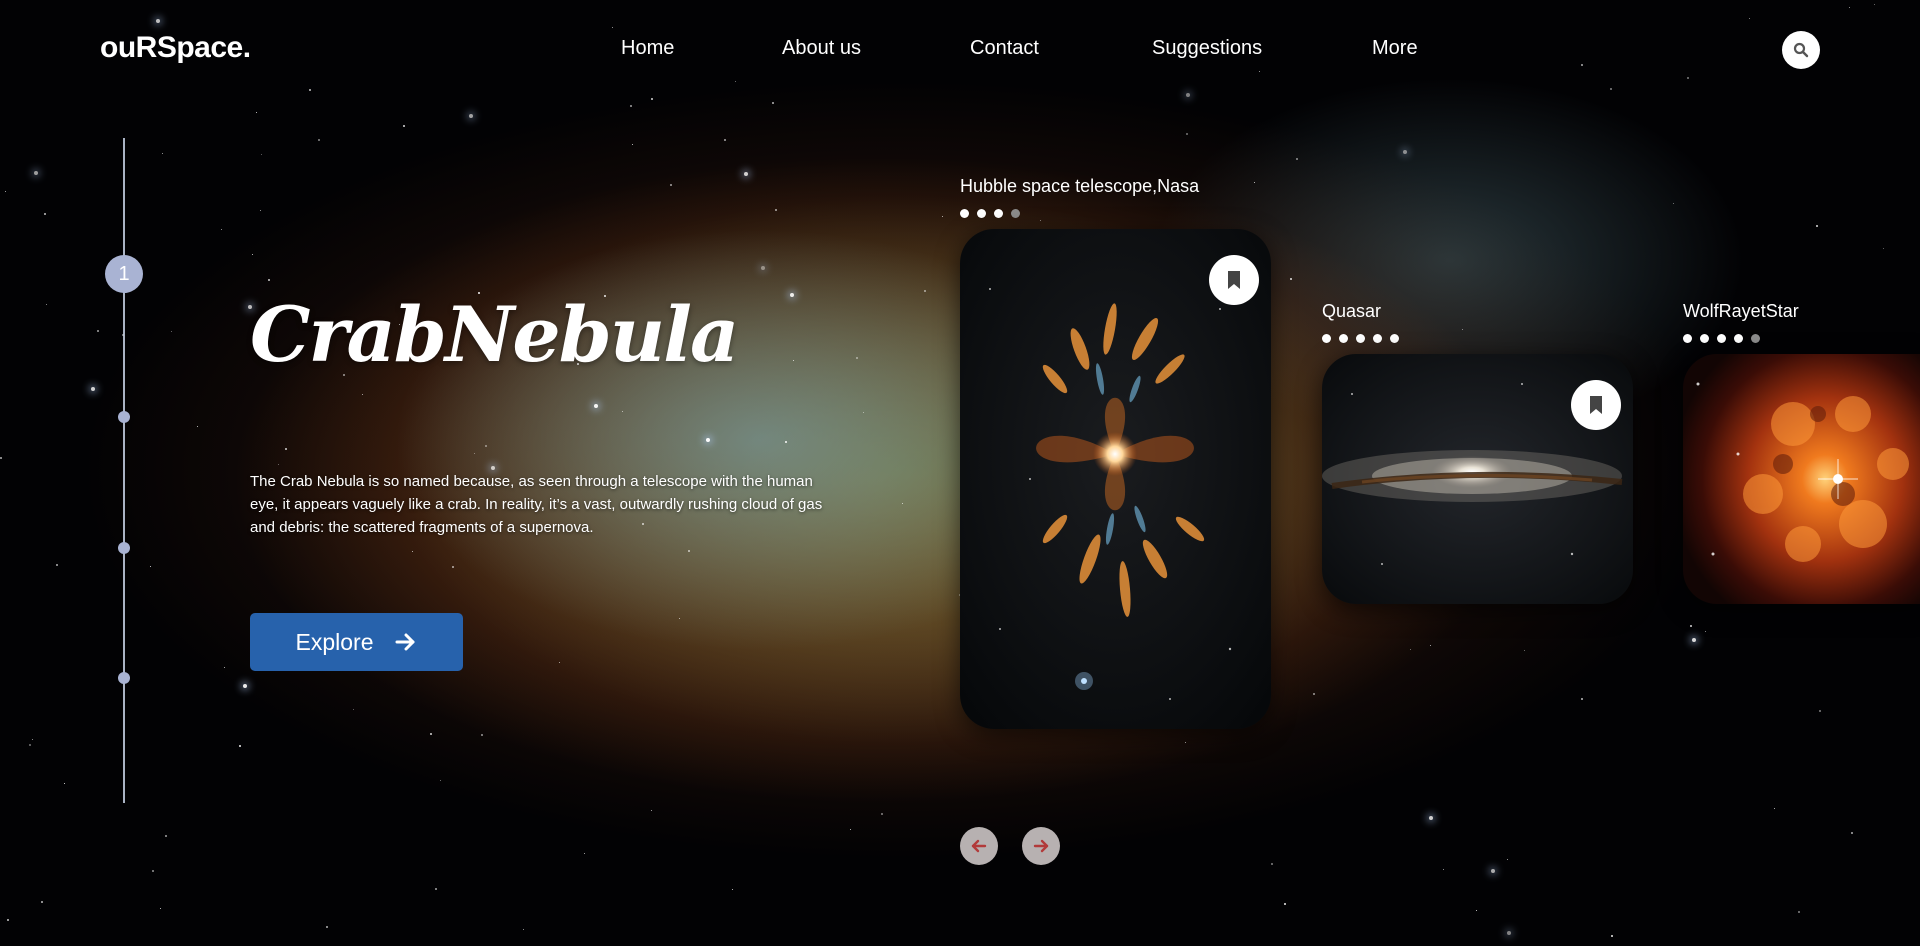 The image size is (1920, 946). I want to click on search-button, so click(1801, 50).